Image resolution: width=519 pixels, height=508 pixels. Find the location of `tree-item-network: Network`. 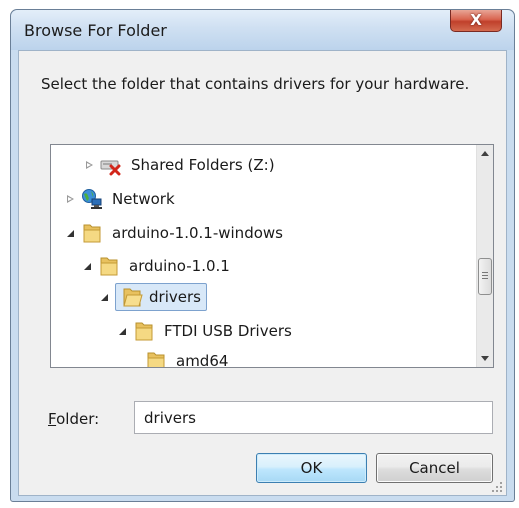

tree-item-network: Network is located at coordinates (120, 199).